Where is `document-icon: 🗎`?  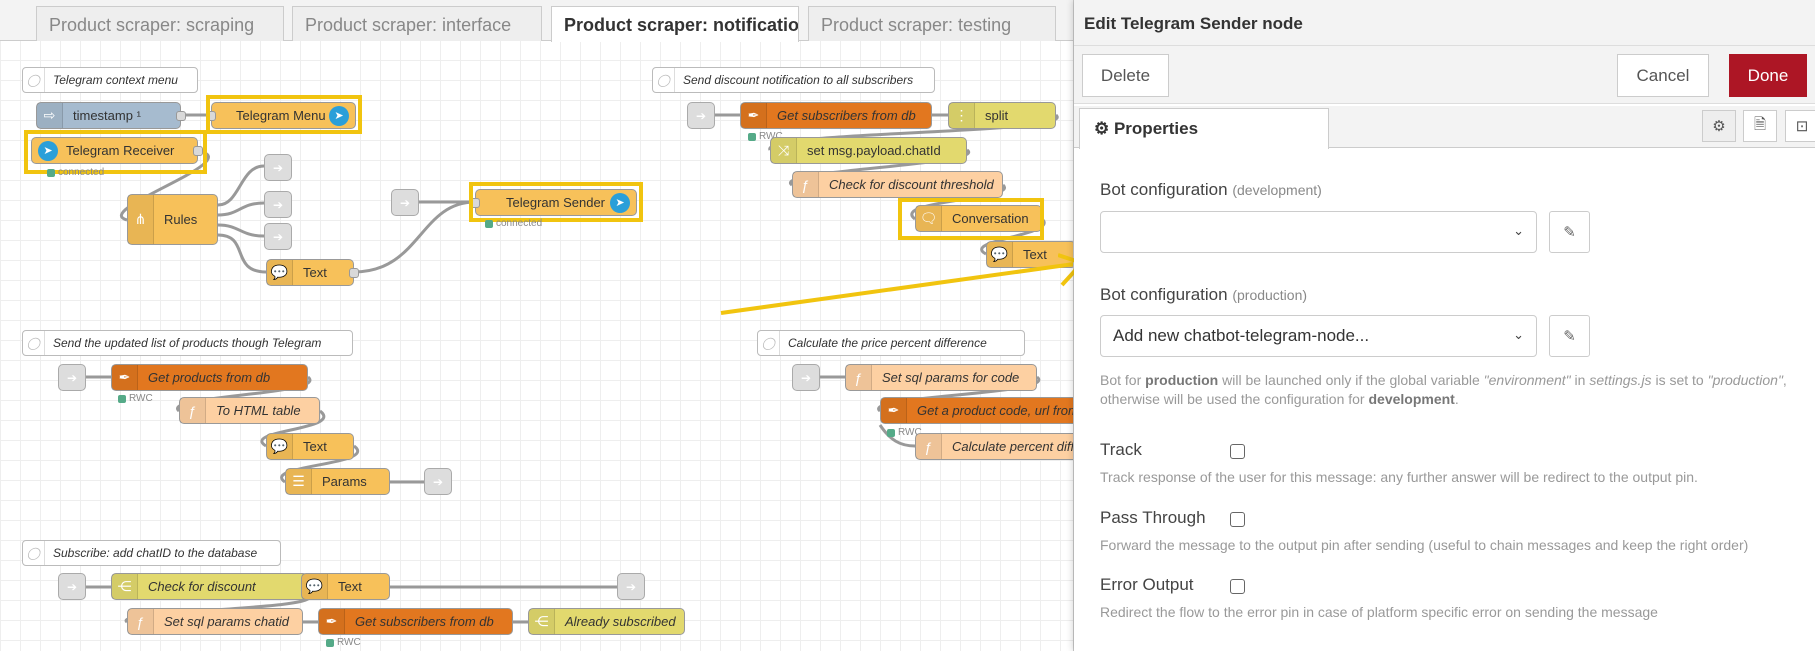 document-icon: 🗎 is located at coordinates (1760, 126).